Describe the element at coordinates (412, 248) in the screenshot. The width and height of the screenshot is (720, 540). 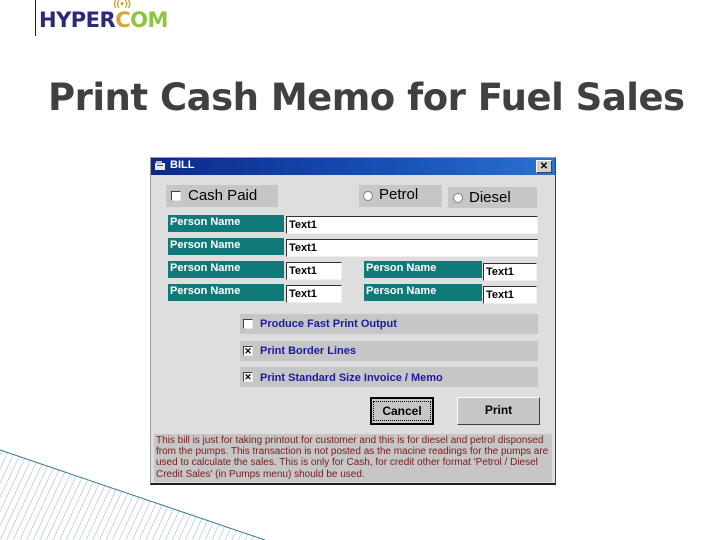
I see `field-input-2: Text1` at that location.